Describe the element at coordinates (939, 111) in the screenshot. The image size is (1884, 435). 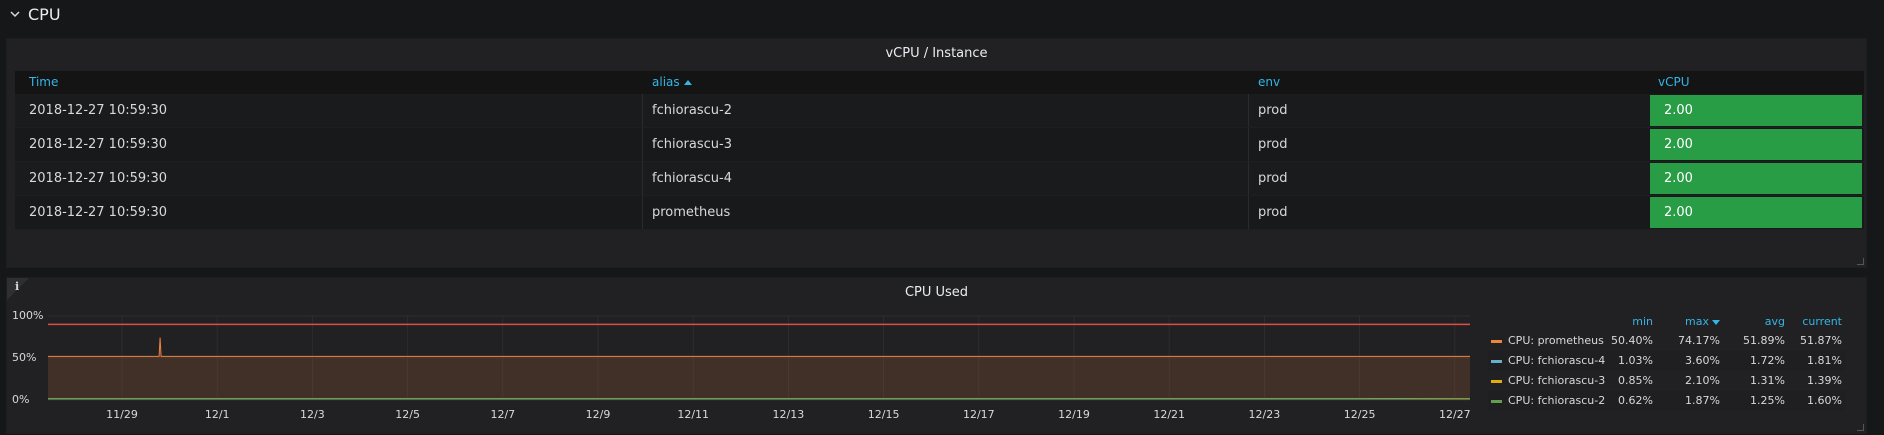
I see `table-row: 2018-12-27 10:59:30 fchiorascu-2 prod 2.00` at that location.